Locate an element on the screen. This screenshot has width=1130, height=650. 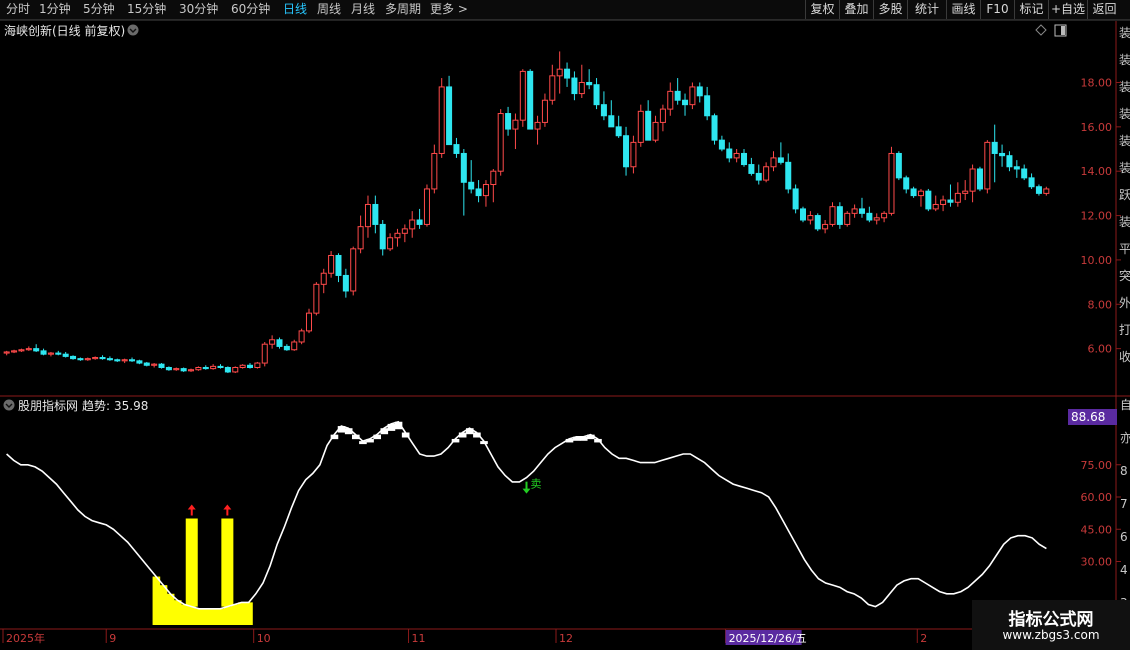
add-watchlist-button: +自选 is located at coordinates (1067, 9).